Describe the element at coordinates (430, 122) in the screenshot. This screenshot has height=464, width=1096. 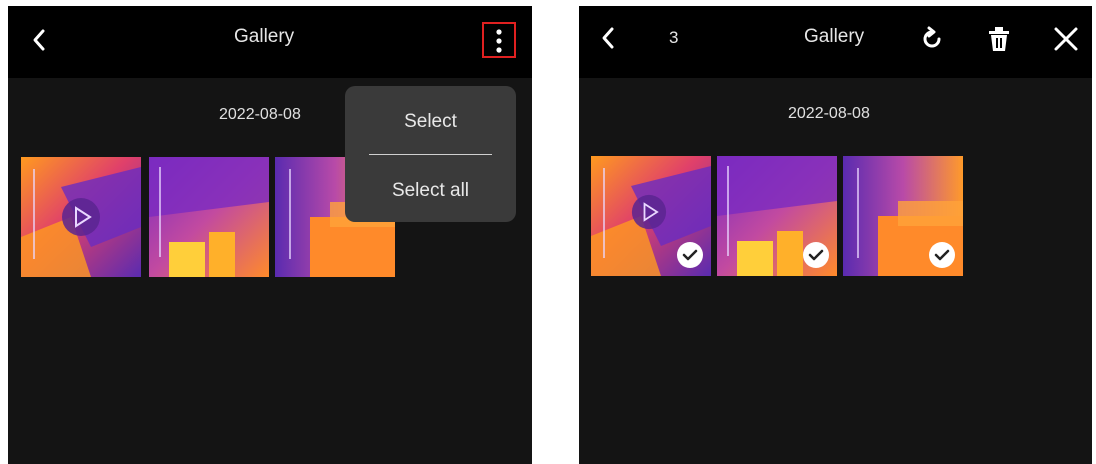
I see `menu-item-select: Select` at that location.